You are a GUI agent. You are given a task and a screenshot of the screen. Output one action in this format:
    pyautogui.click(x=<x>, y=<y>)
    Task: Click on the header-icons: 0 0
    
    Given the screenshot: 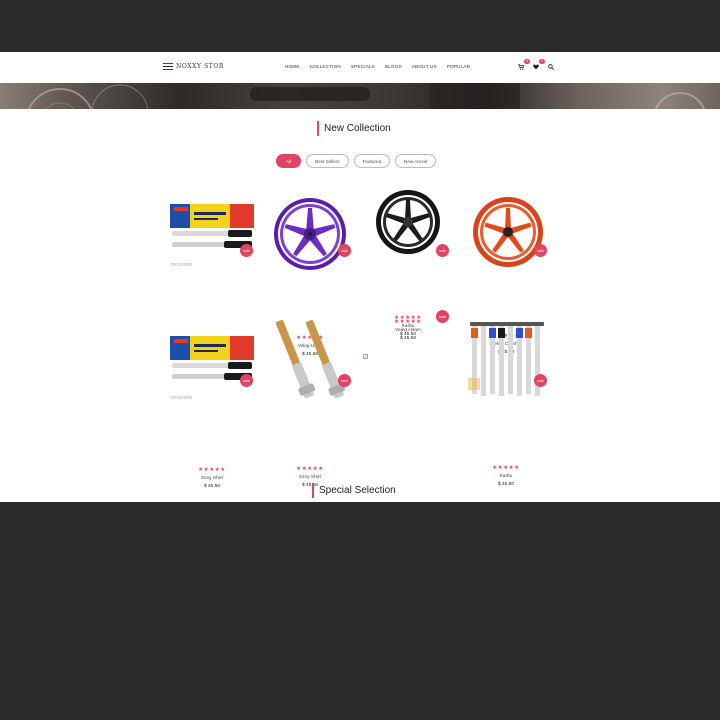 What is the action you would take?
    pyautogui.click(x=536, y=65)
    